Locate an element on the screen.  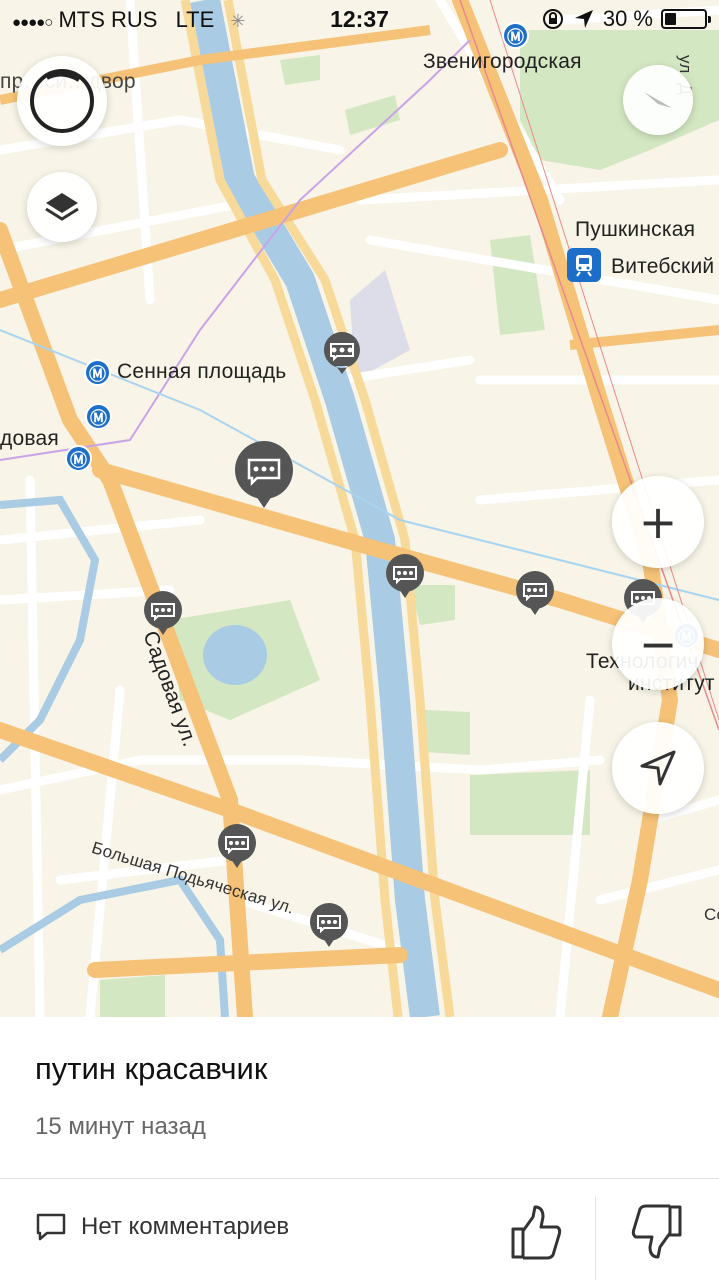
train-station-icon is located at coordinates (584, 265).